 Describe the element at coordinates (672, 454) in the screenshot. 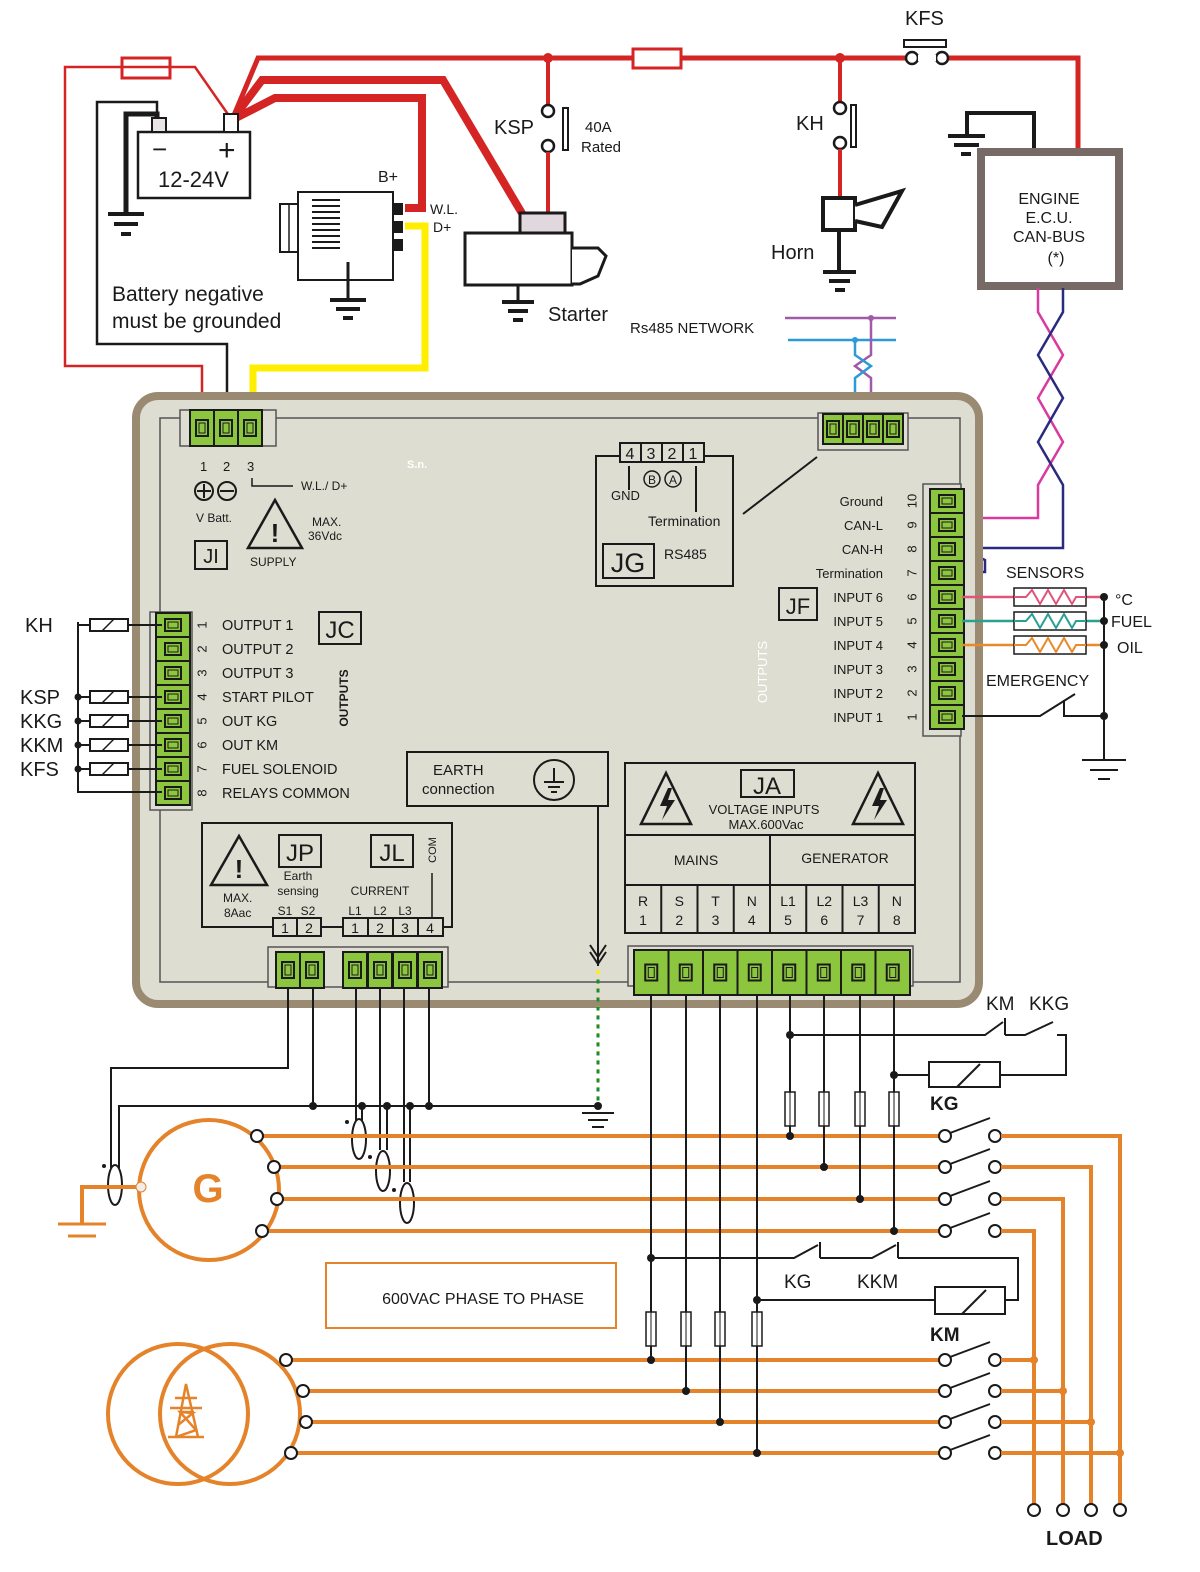

I see `jg-pin-label: 2` at that location.